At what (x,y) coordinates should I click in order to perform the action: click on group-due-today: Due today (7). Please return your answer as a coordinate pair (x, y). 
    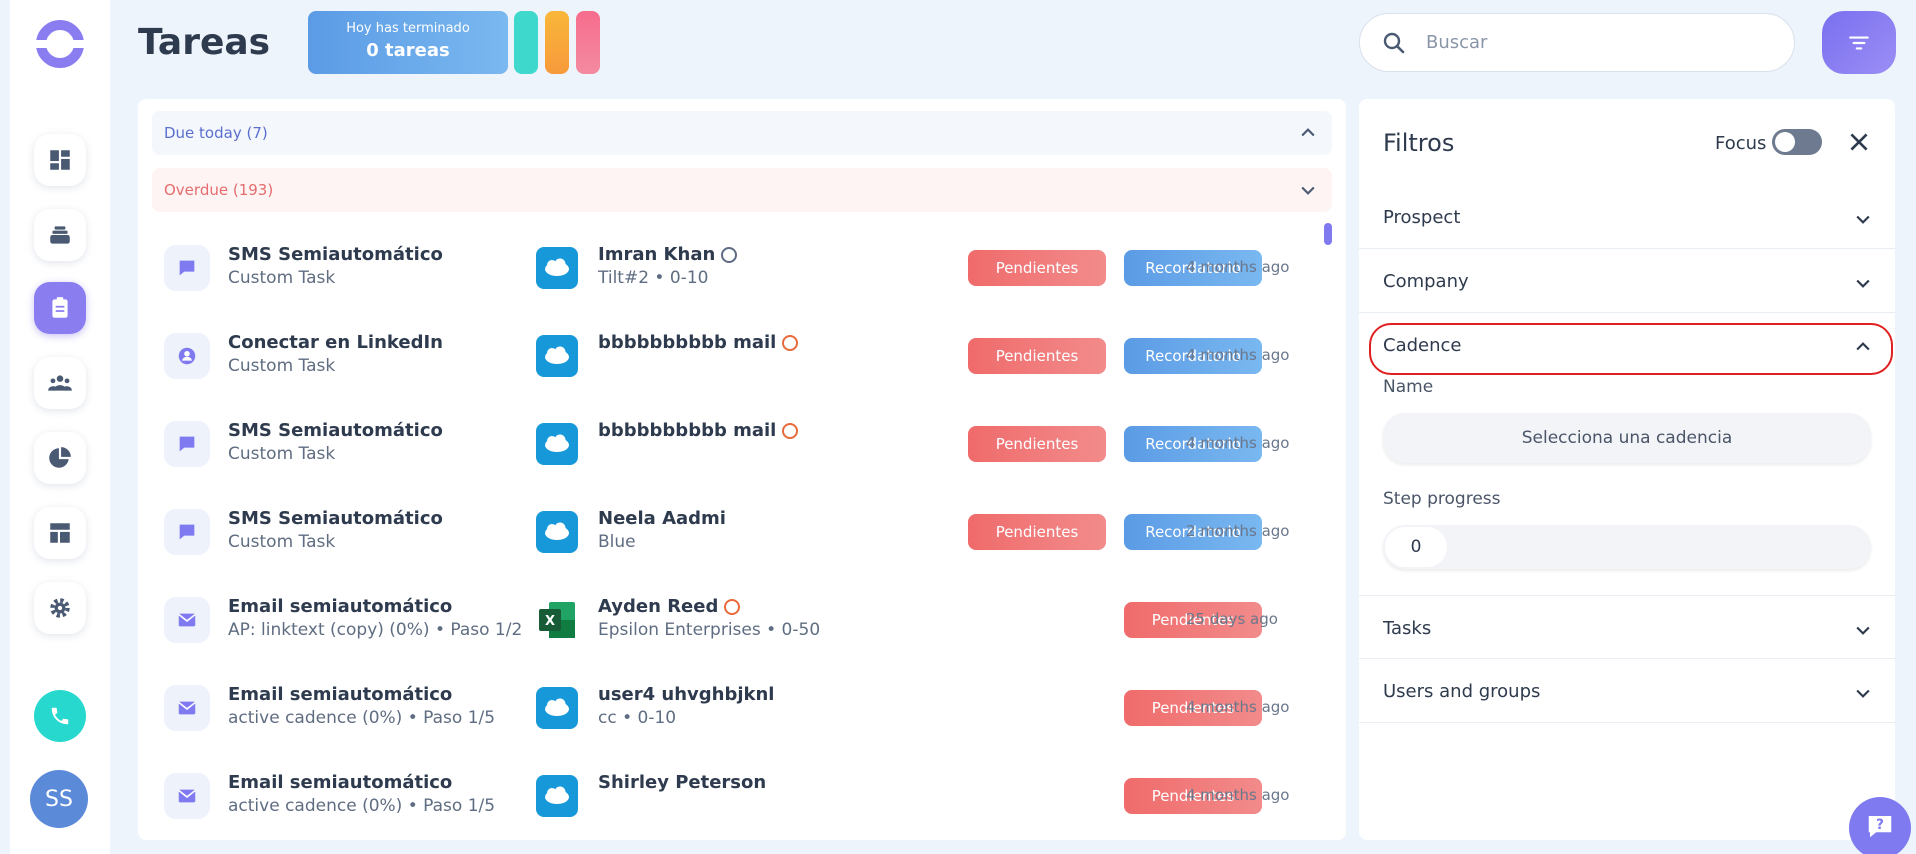
    Looking at the image, I should click on (742, 133).